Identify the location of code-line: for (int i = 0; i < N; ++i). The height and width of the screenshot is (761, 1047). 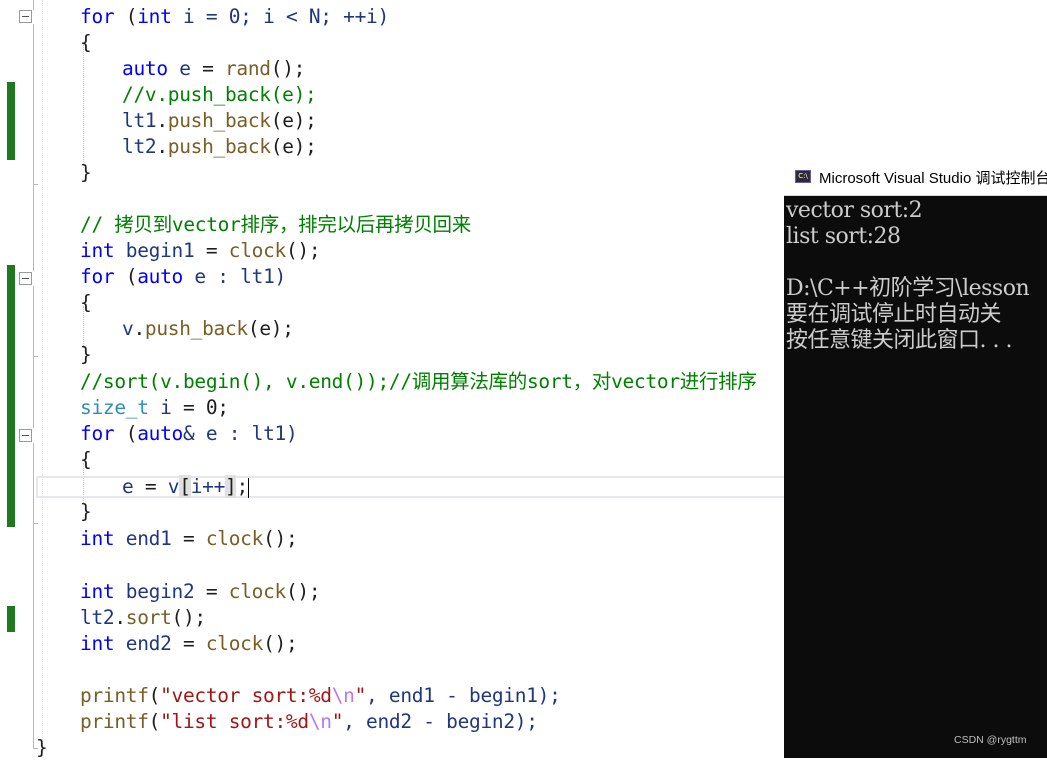
(234, 17).